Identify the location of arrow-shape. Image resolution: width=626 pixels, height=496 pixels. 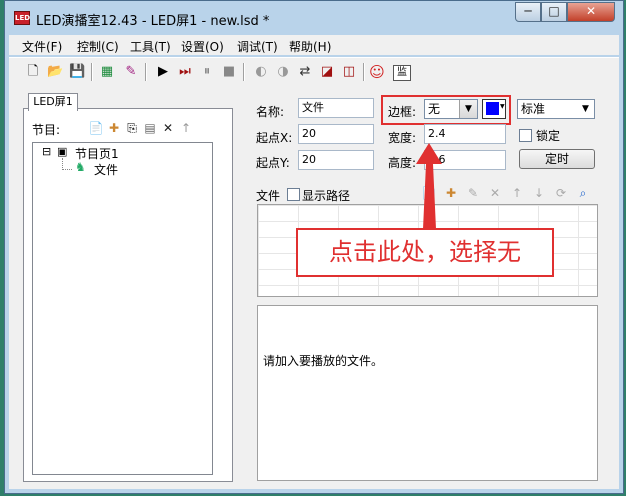
(429, 186).